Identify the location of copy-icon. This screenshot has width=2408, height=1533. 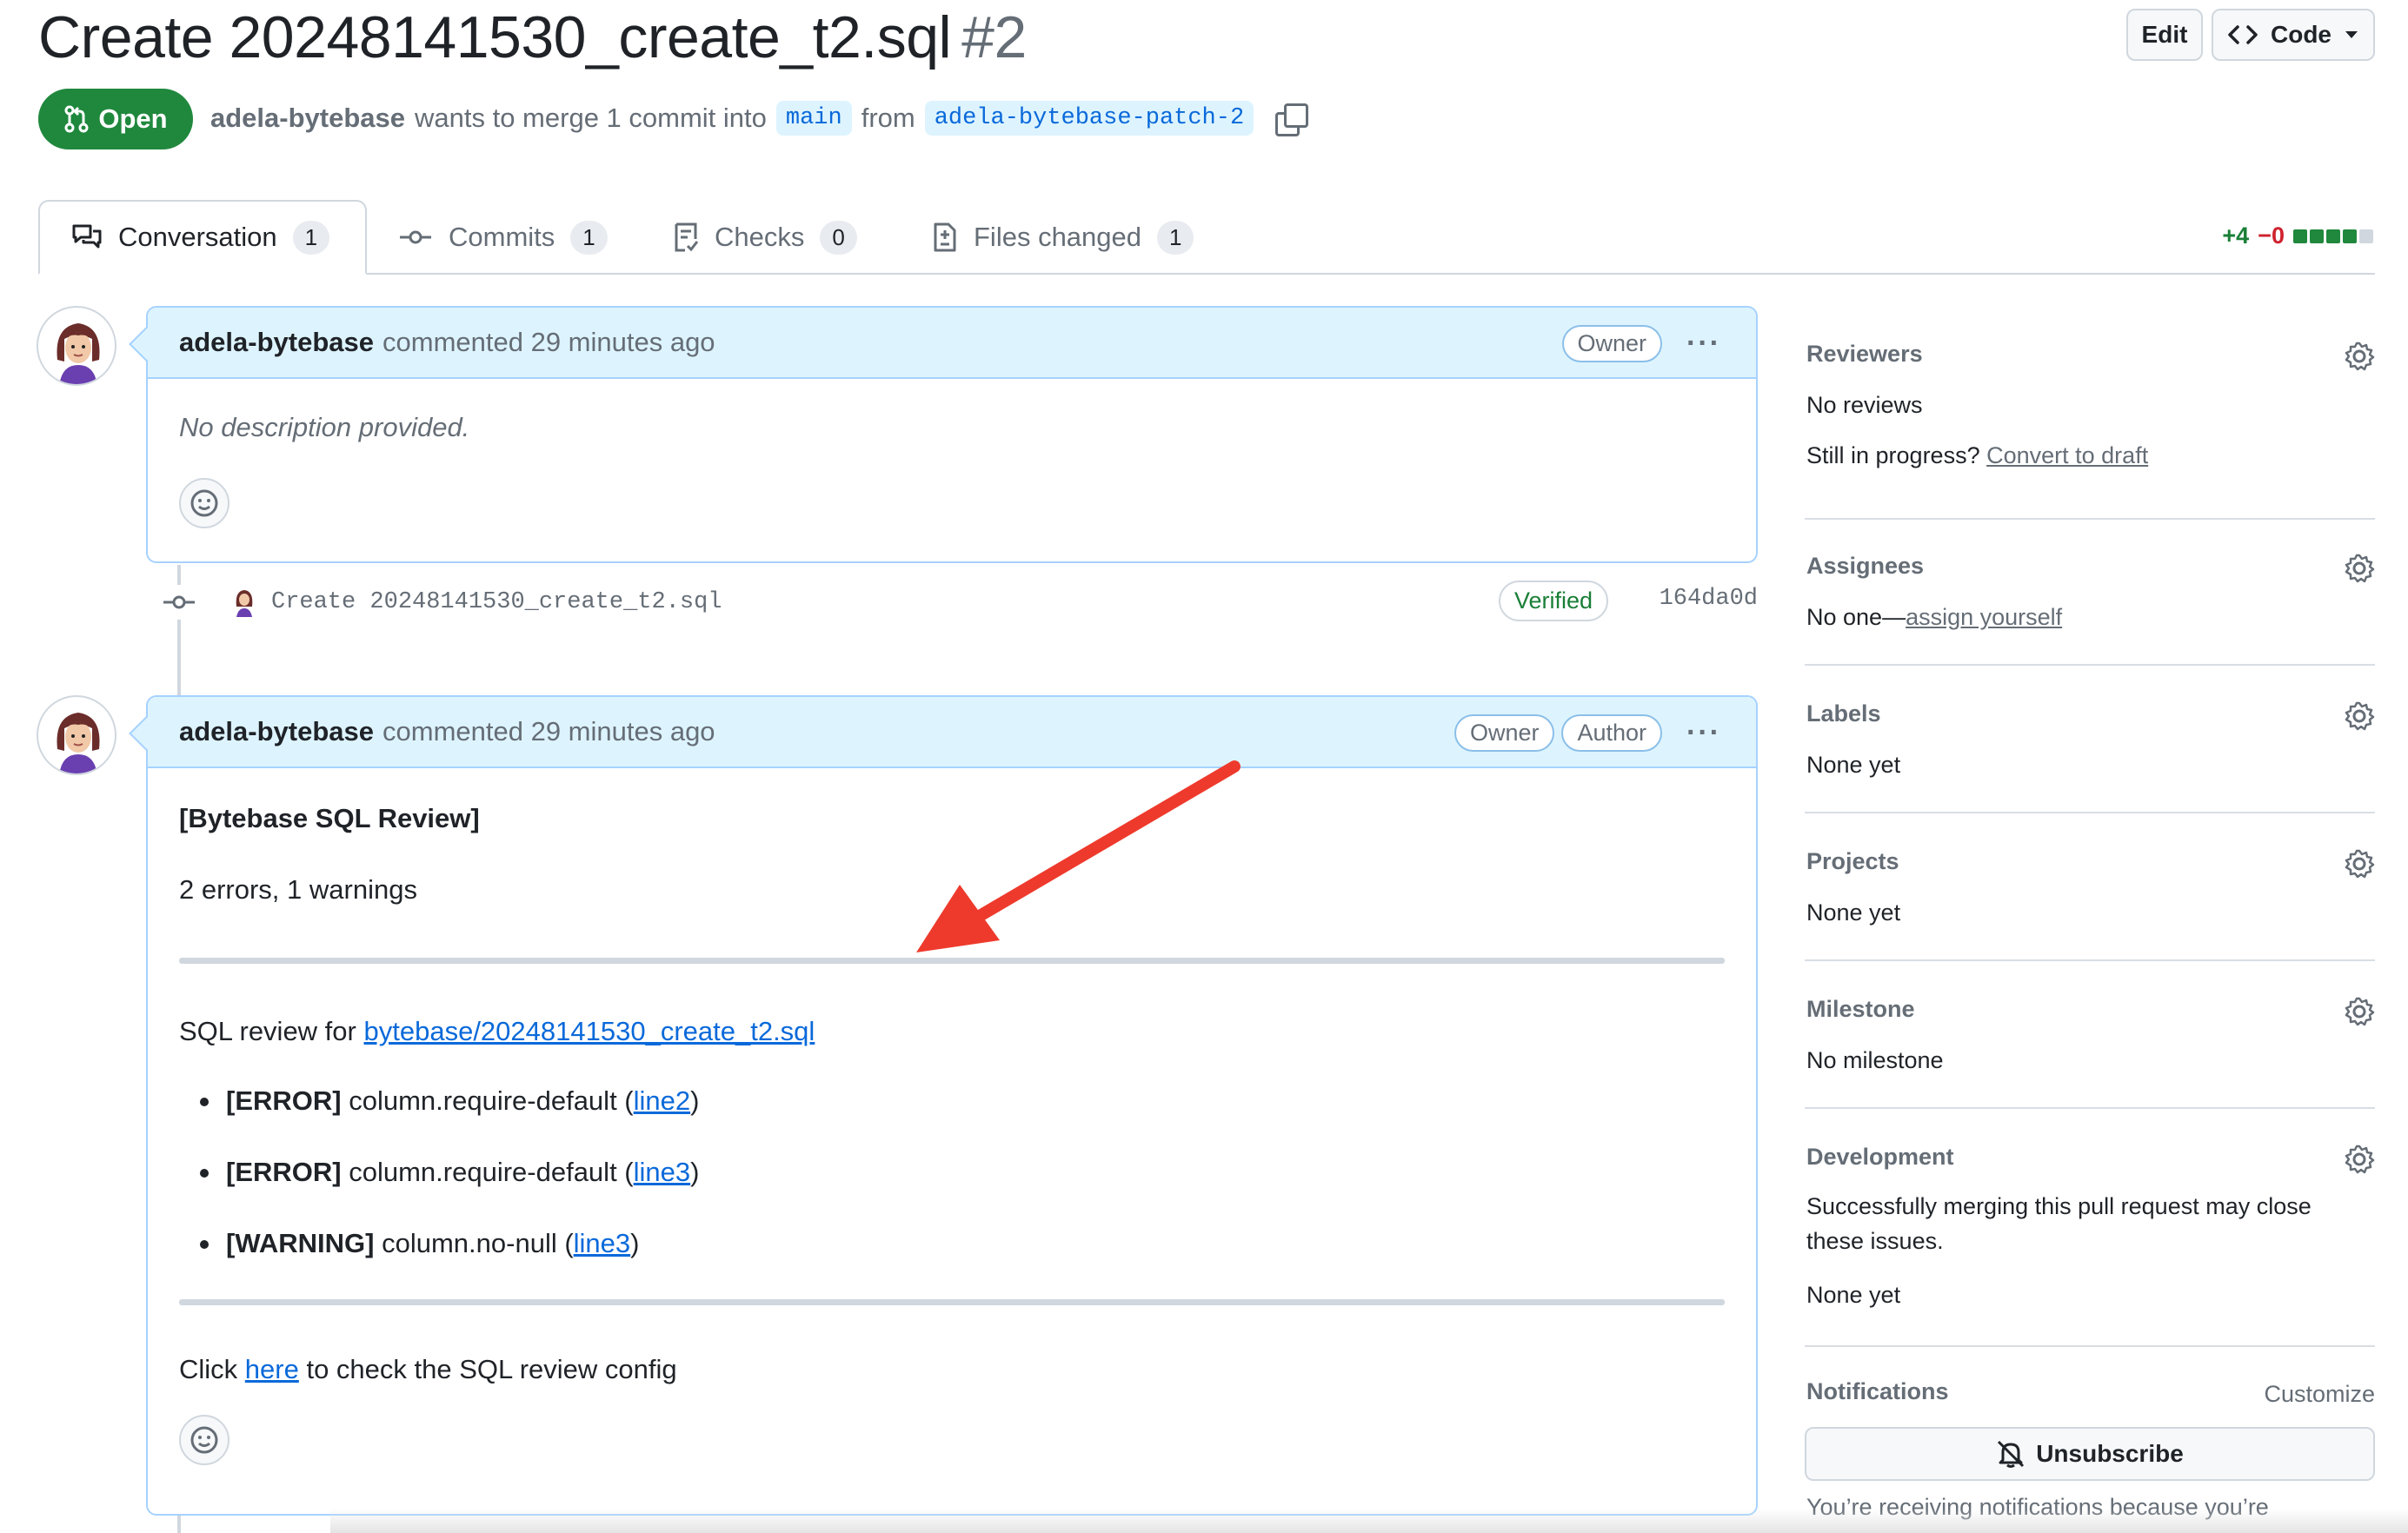
(1292, 119).